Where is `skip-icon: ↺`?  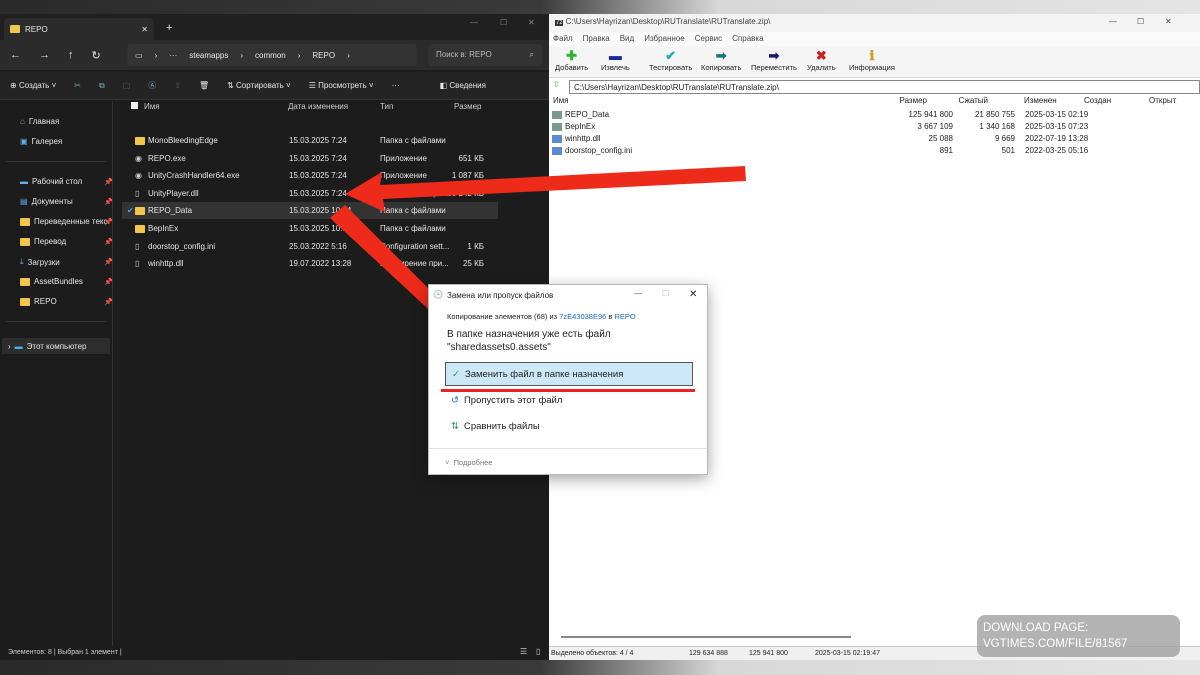
skip-icon: ↺ is located at coordinates (455, 400).